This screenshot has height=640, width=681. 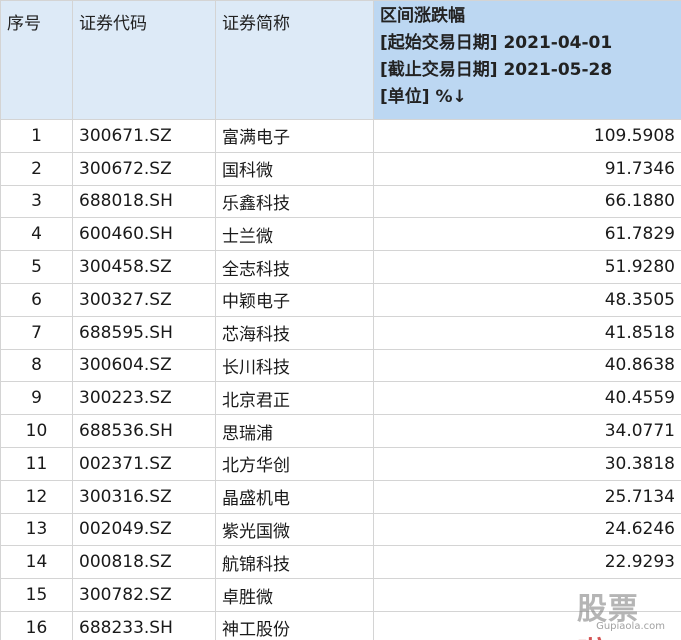 What do you see at coordinates (527, 267) in the screenshot?
I see `cell-change: 51.9280` at bounding box center [527, 267].